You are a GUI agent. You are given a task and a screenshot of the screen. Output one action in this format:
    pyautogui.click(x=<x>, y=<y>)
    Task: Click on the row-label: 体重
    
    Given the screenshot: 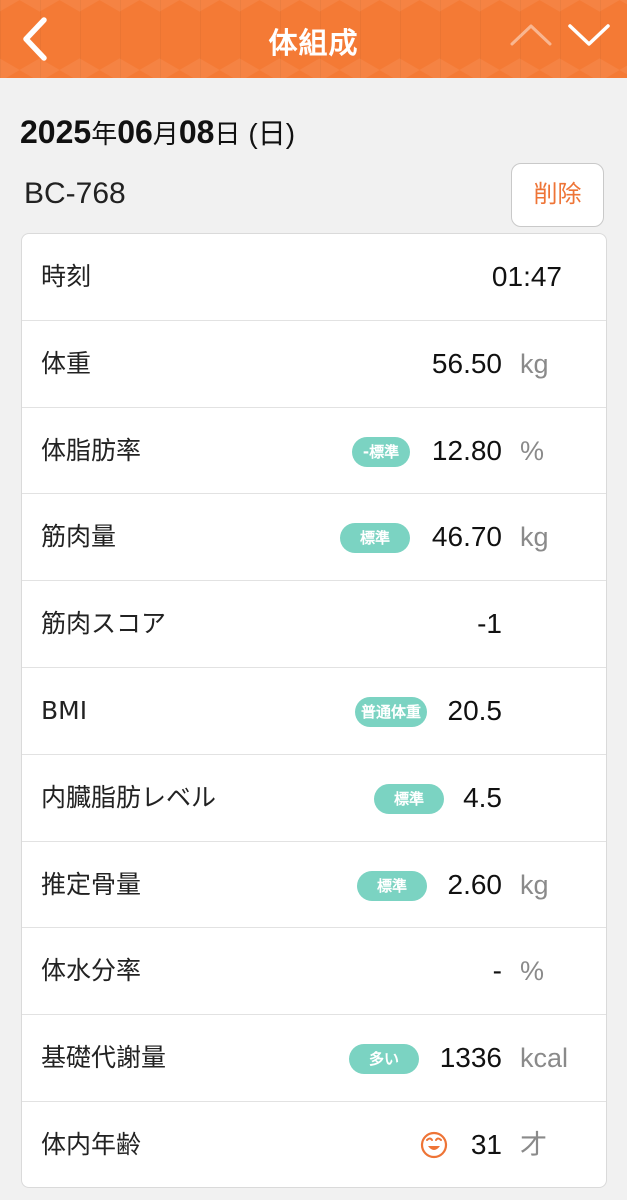 What is the action you would take?
    pyautogui.click(x=66, y=363)
    